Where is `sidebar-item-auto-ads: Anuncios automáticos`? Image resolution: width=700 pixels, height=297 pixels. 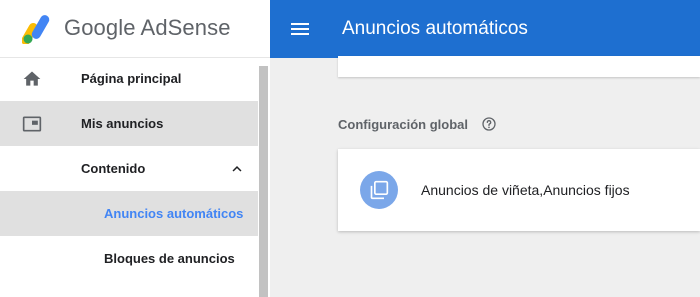
sidebar-item-auto-ads: Anuncios automáticos is located at coordinates (129, 213).